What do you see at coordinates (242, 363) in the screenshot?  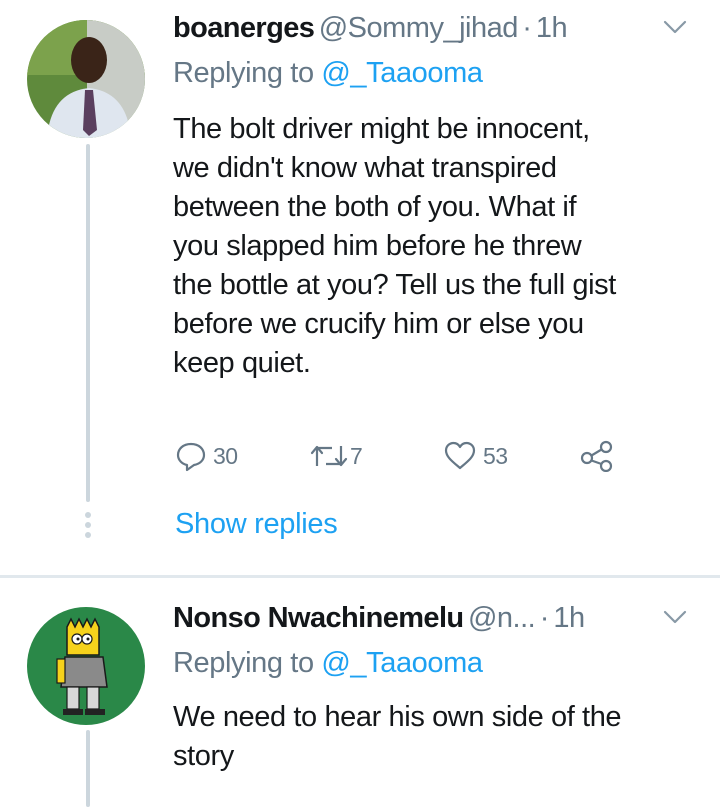 I see `tweet-text-line: keep quiet.` at bounding box center [242, 363].